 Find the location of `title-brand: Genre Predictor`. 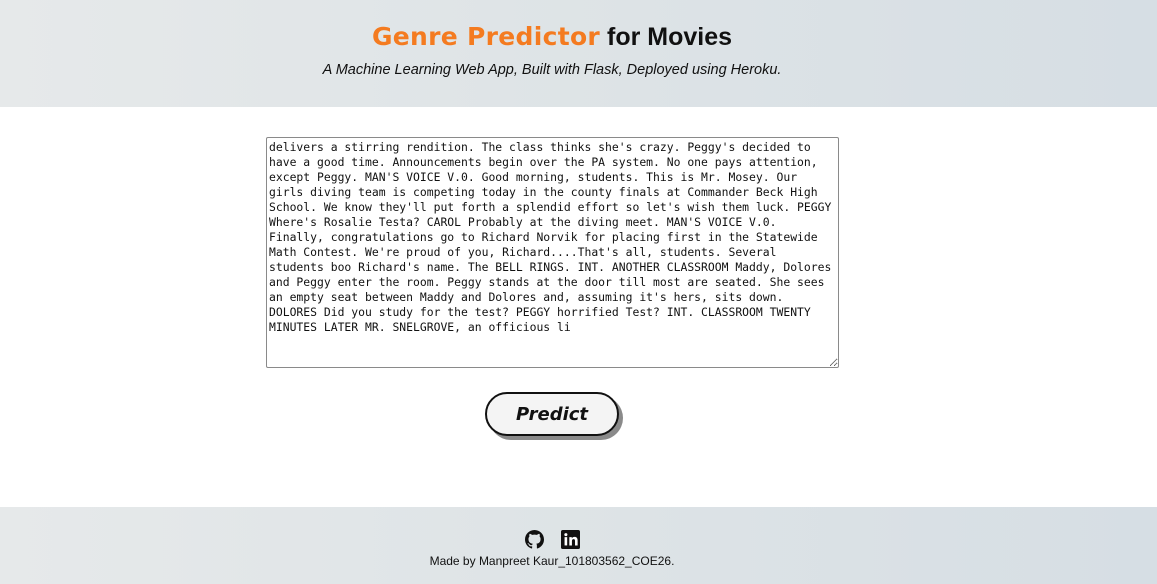

title-brand: Genre Predictor is located at coordinates (486, 36).